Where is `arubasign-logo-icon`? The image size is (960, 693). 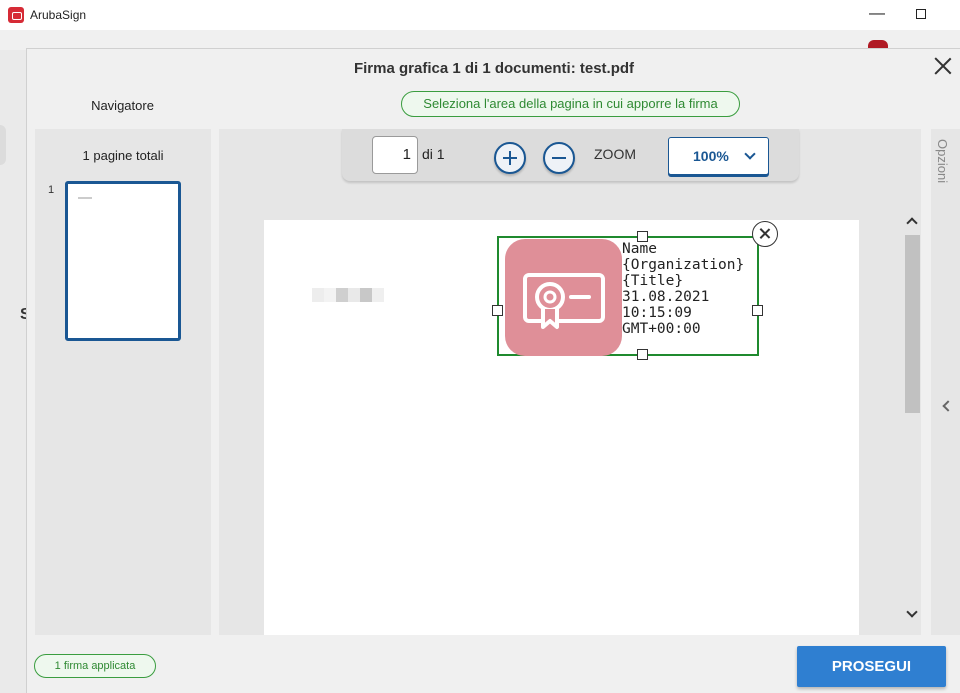 arubasign-logo-icon is located at coordinates (16, 15).